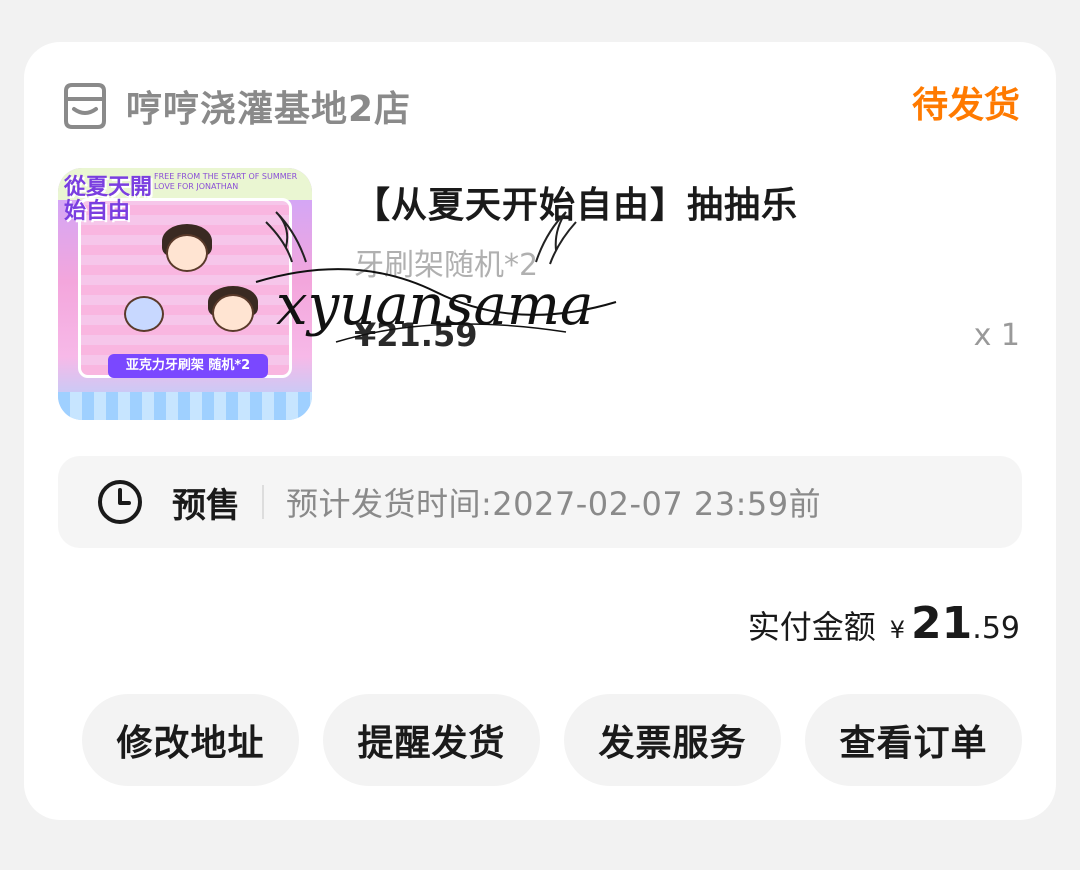 This screenshot has width=1080, height=870. Describe the element at coordinates (446, 265) in the screenshot. I see `product-sku: 牙刷架随机*2` at that location.